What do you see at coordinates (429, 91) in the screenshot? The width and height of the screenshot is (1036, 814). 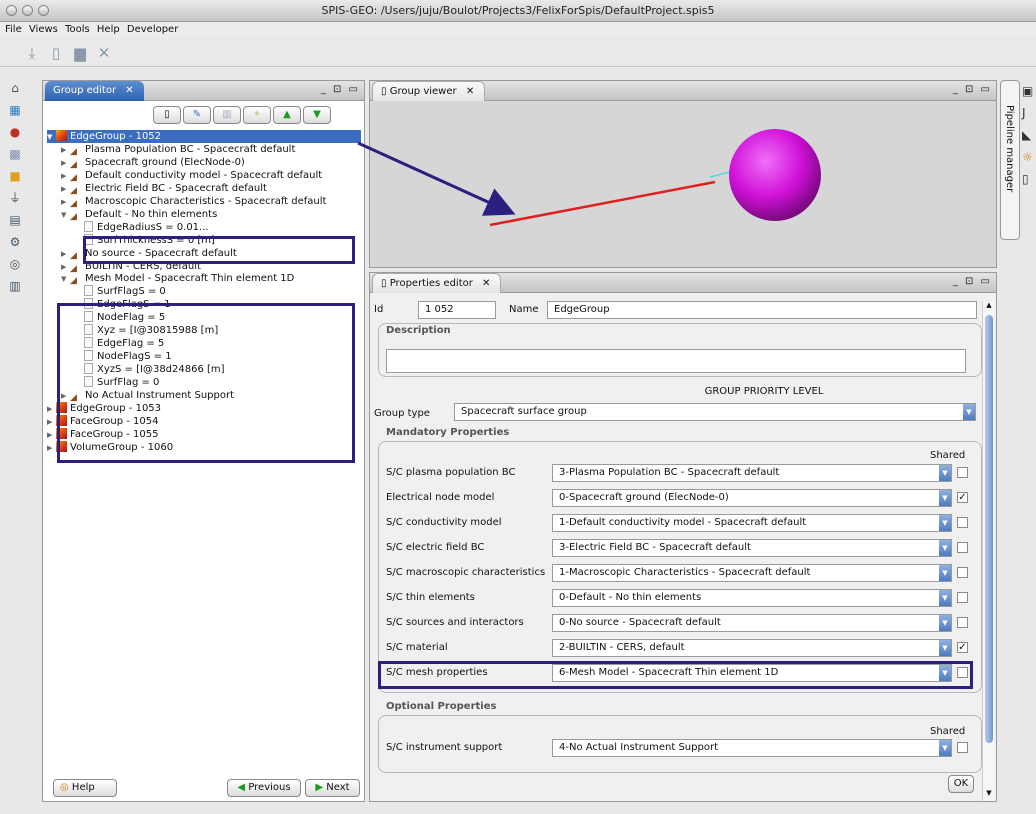 I see `tab-group-viewer: ▯ Group viewer ✕` at bounding box center [429, 91].